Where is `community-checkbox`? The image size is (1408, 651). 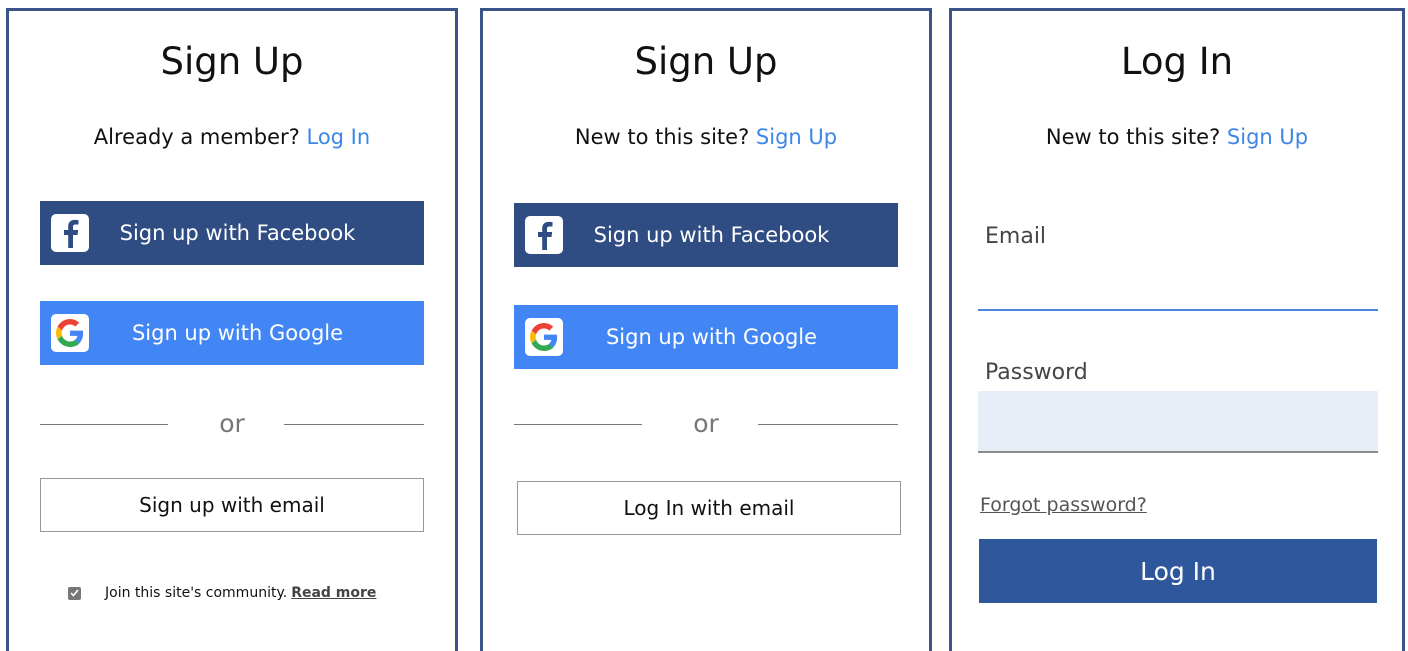
community-checkbox is located at coordinates (74, 593).